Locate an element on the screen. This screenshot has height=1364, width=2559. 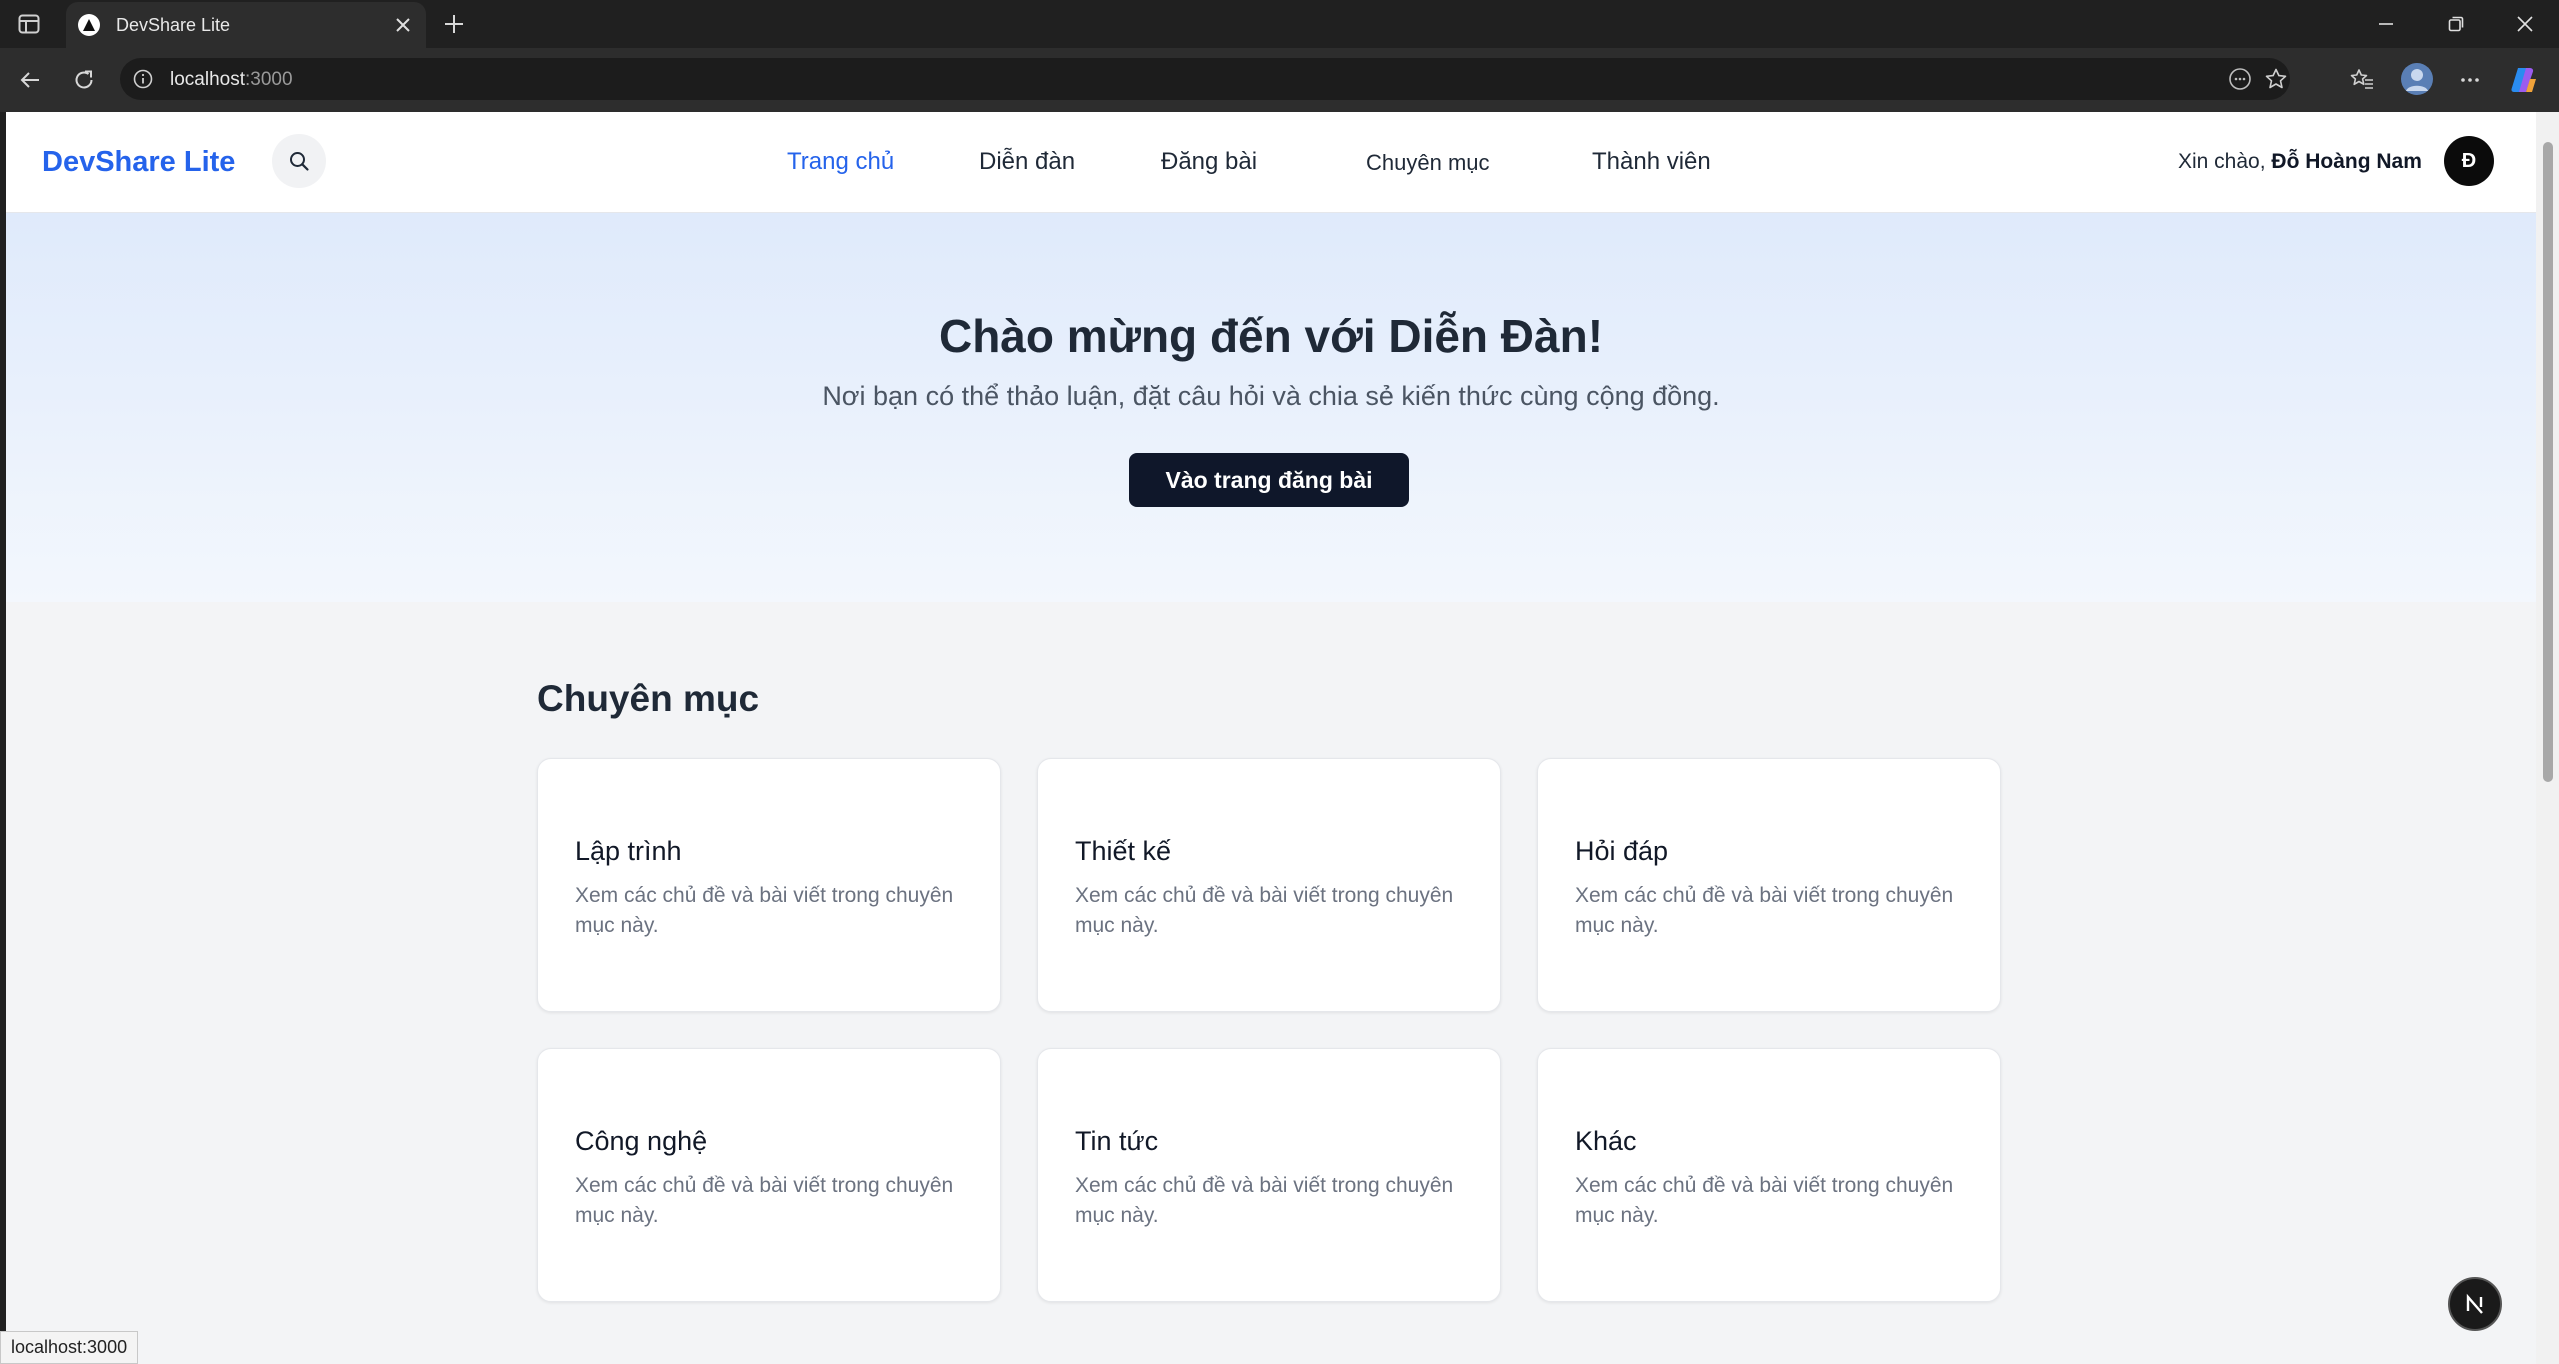
profile-avatar-icon is located at coordinates (2417, 79).